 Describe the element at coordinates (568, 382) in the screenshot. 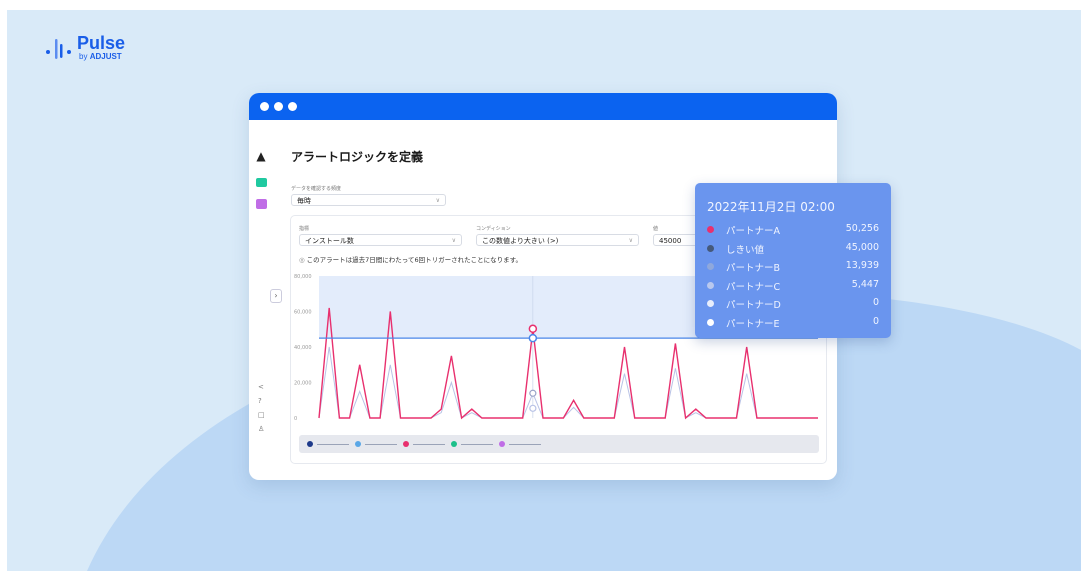

I see `series-line-partner-b` at that location.